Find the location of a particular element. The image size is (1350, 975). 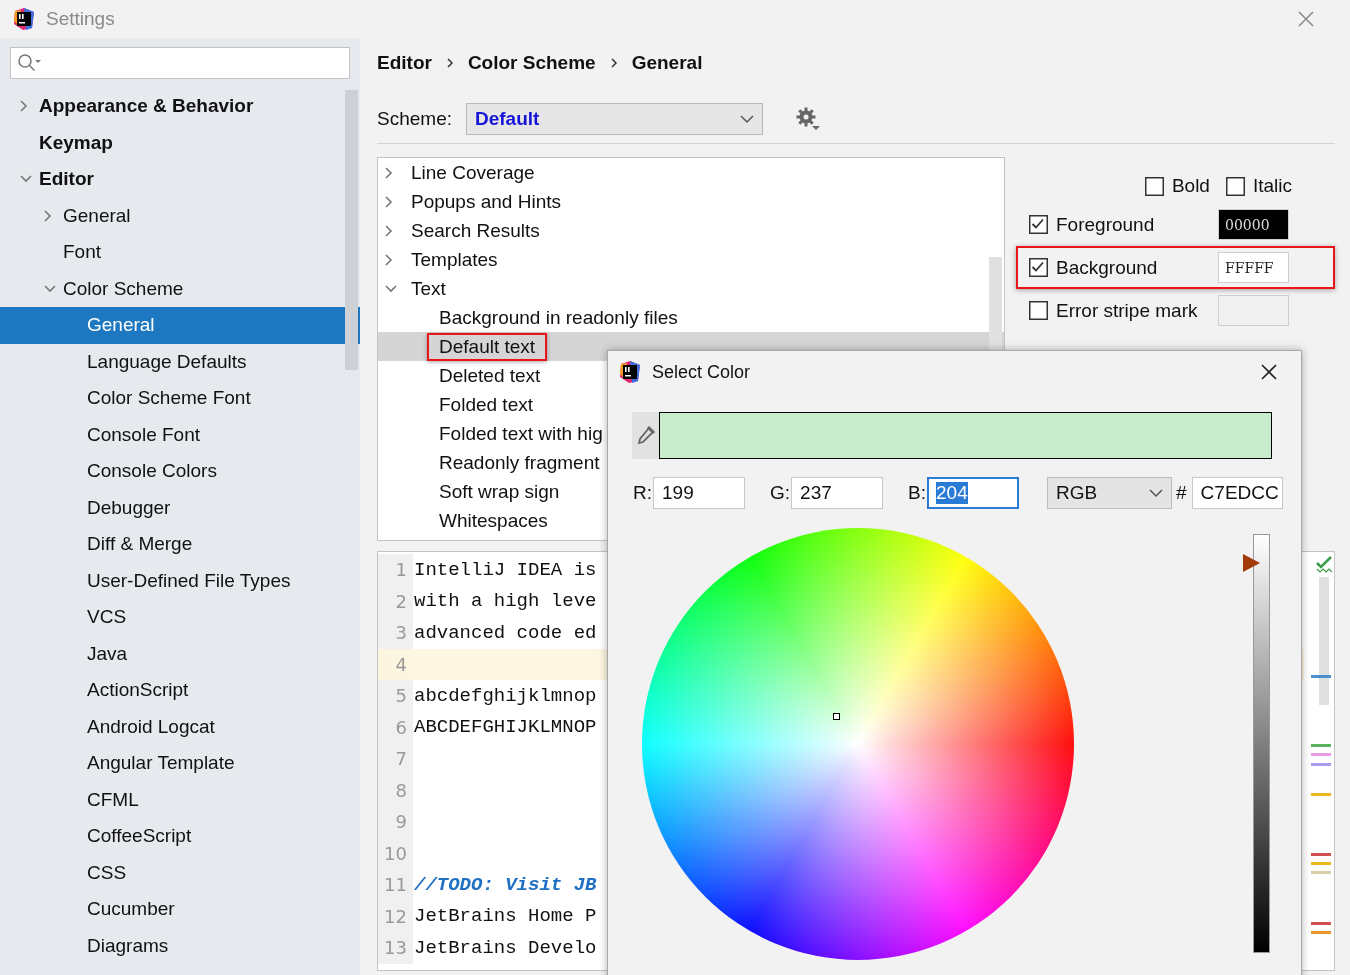

sidebar-item: VCS is located at coordinates (180, 617).